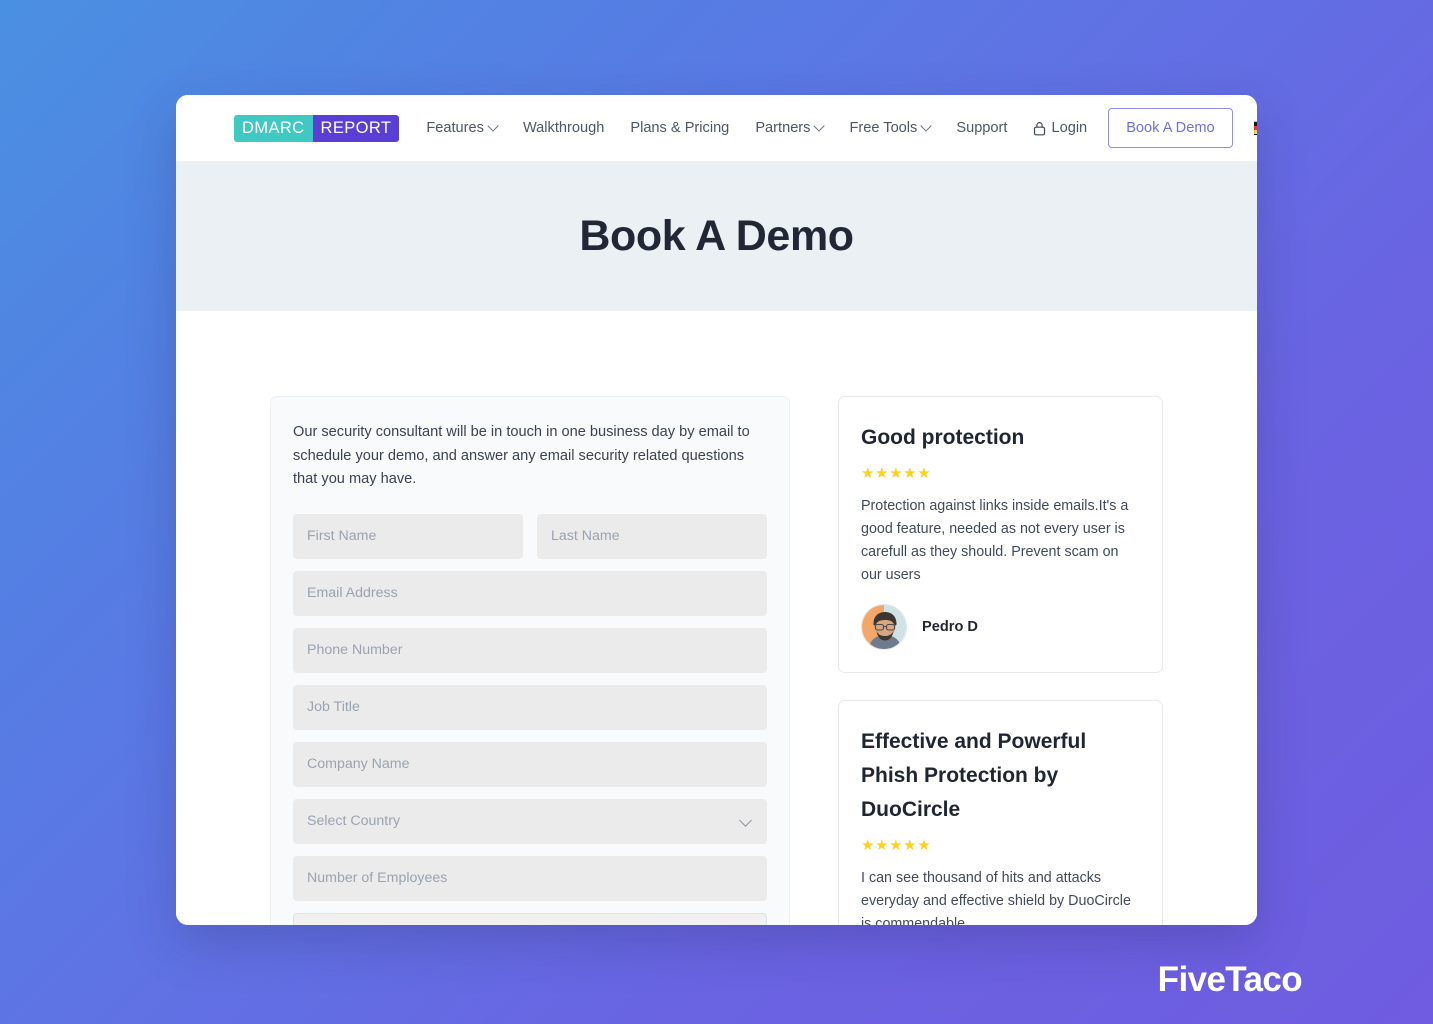 The height and width of the screenshot is (1024, 1433). I want to click on nav-item-label: Support, so click(982, 128).